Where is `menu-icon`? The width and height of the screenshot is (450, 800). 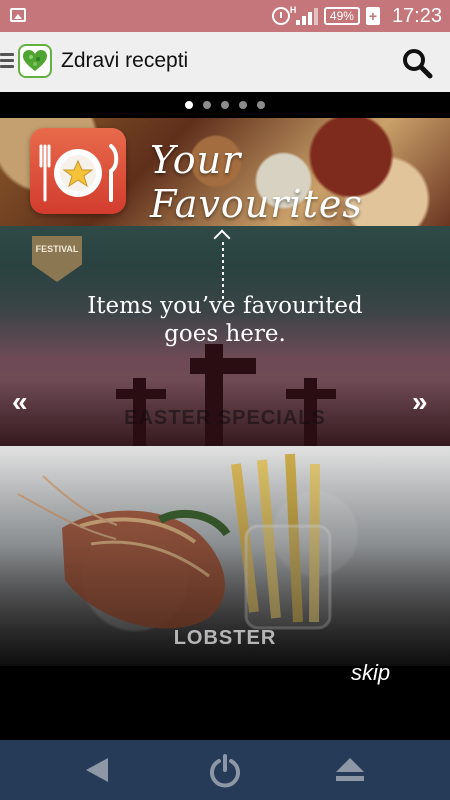
menu-icon is located at coordinates (7, 61).